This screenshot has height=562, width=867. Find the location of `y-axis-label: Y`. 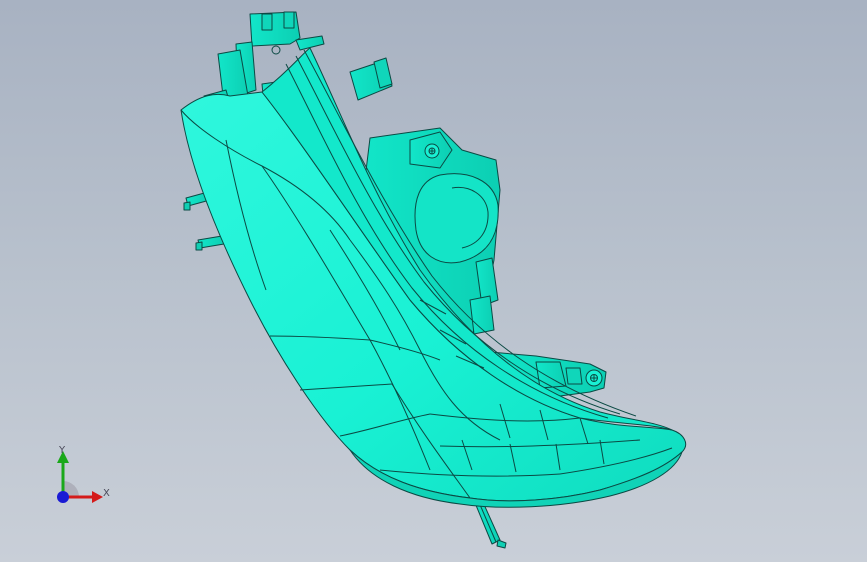

y-axis-label: Y is located at coordinates (62, 450).